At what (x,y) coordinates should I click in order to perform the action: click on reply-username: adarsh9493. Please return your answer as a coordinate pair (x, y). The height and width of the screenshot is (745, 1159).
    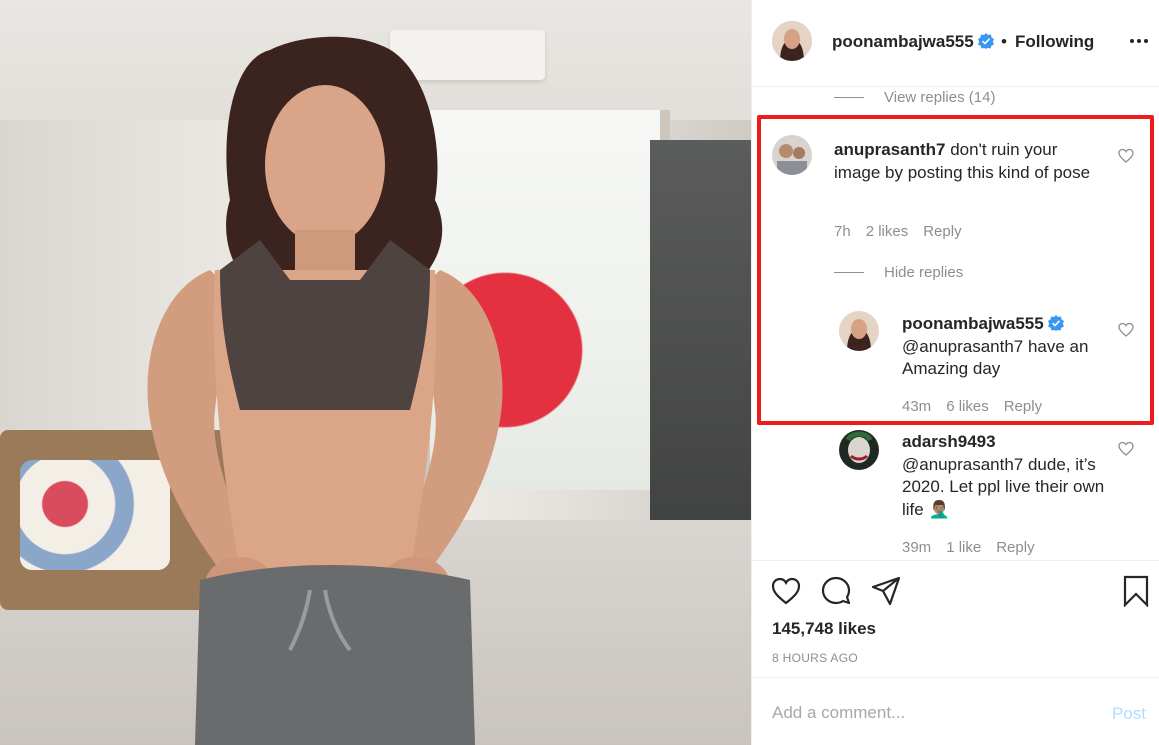
    Looking at the image, I should click on (949, 441).